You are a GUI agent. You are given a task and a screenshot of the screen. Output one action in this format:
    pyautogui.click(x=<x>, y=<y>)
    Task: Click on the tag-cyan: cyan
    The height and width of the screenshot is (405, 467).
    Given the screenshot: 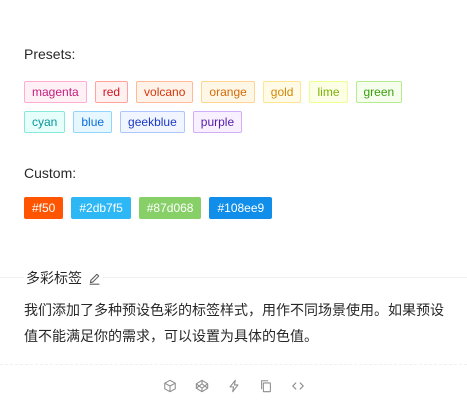 What is the action you would take?
    pyautogui.click(x=45, y=122)
    